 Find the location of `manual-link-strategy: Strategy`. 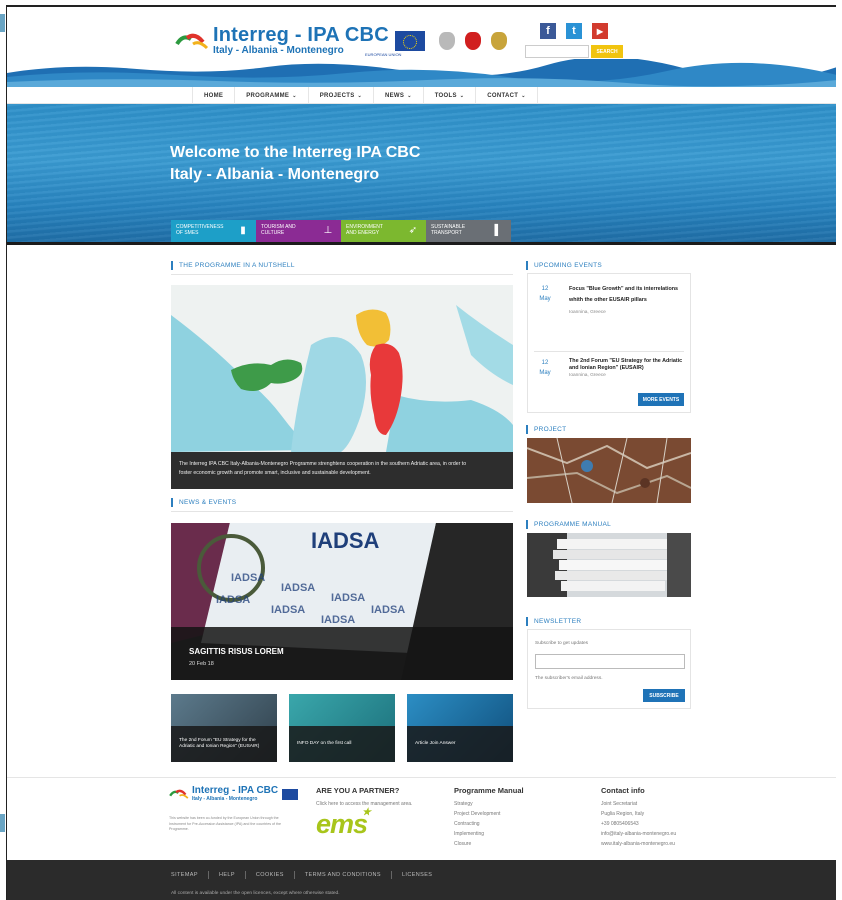

manual-link-strategy: Strategy is located at coordinates (489, 804).